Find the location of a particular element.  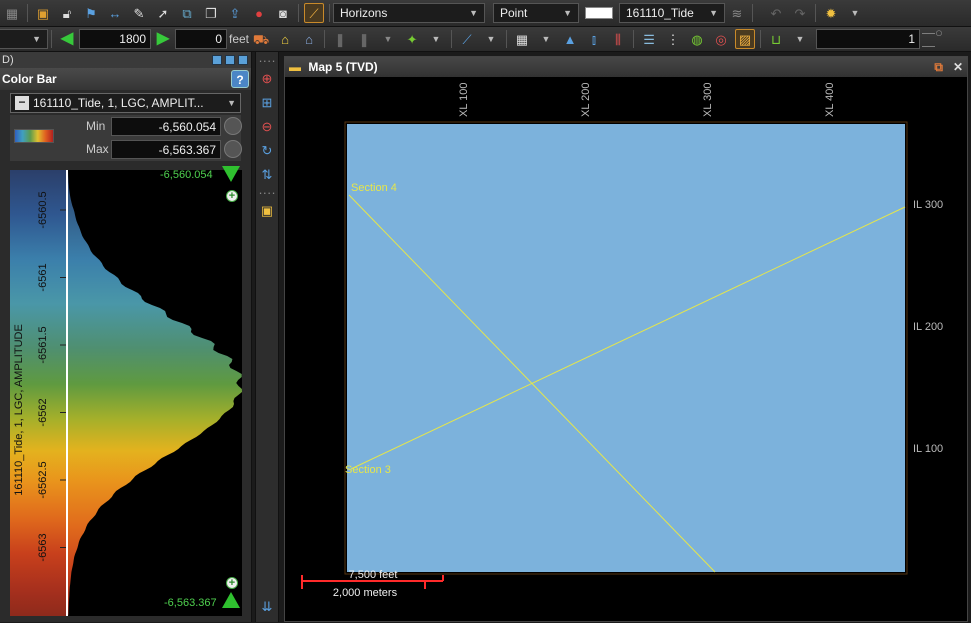

sphere-icon: ◍ is located at coordinates (697, 39).